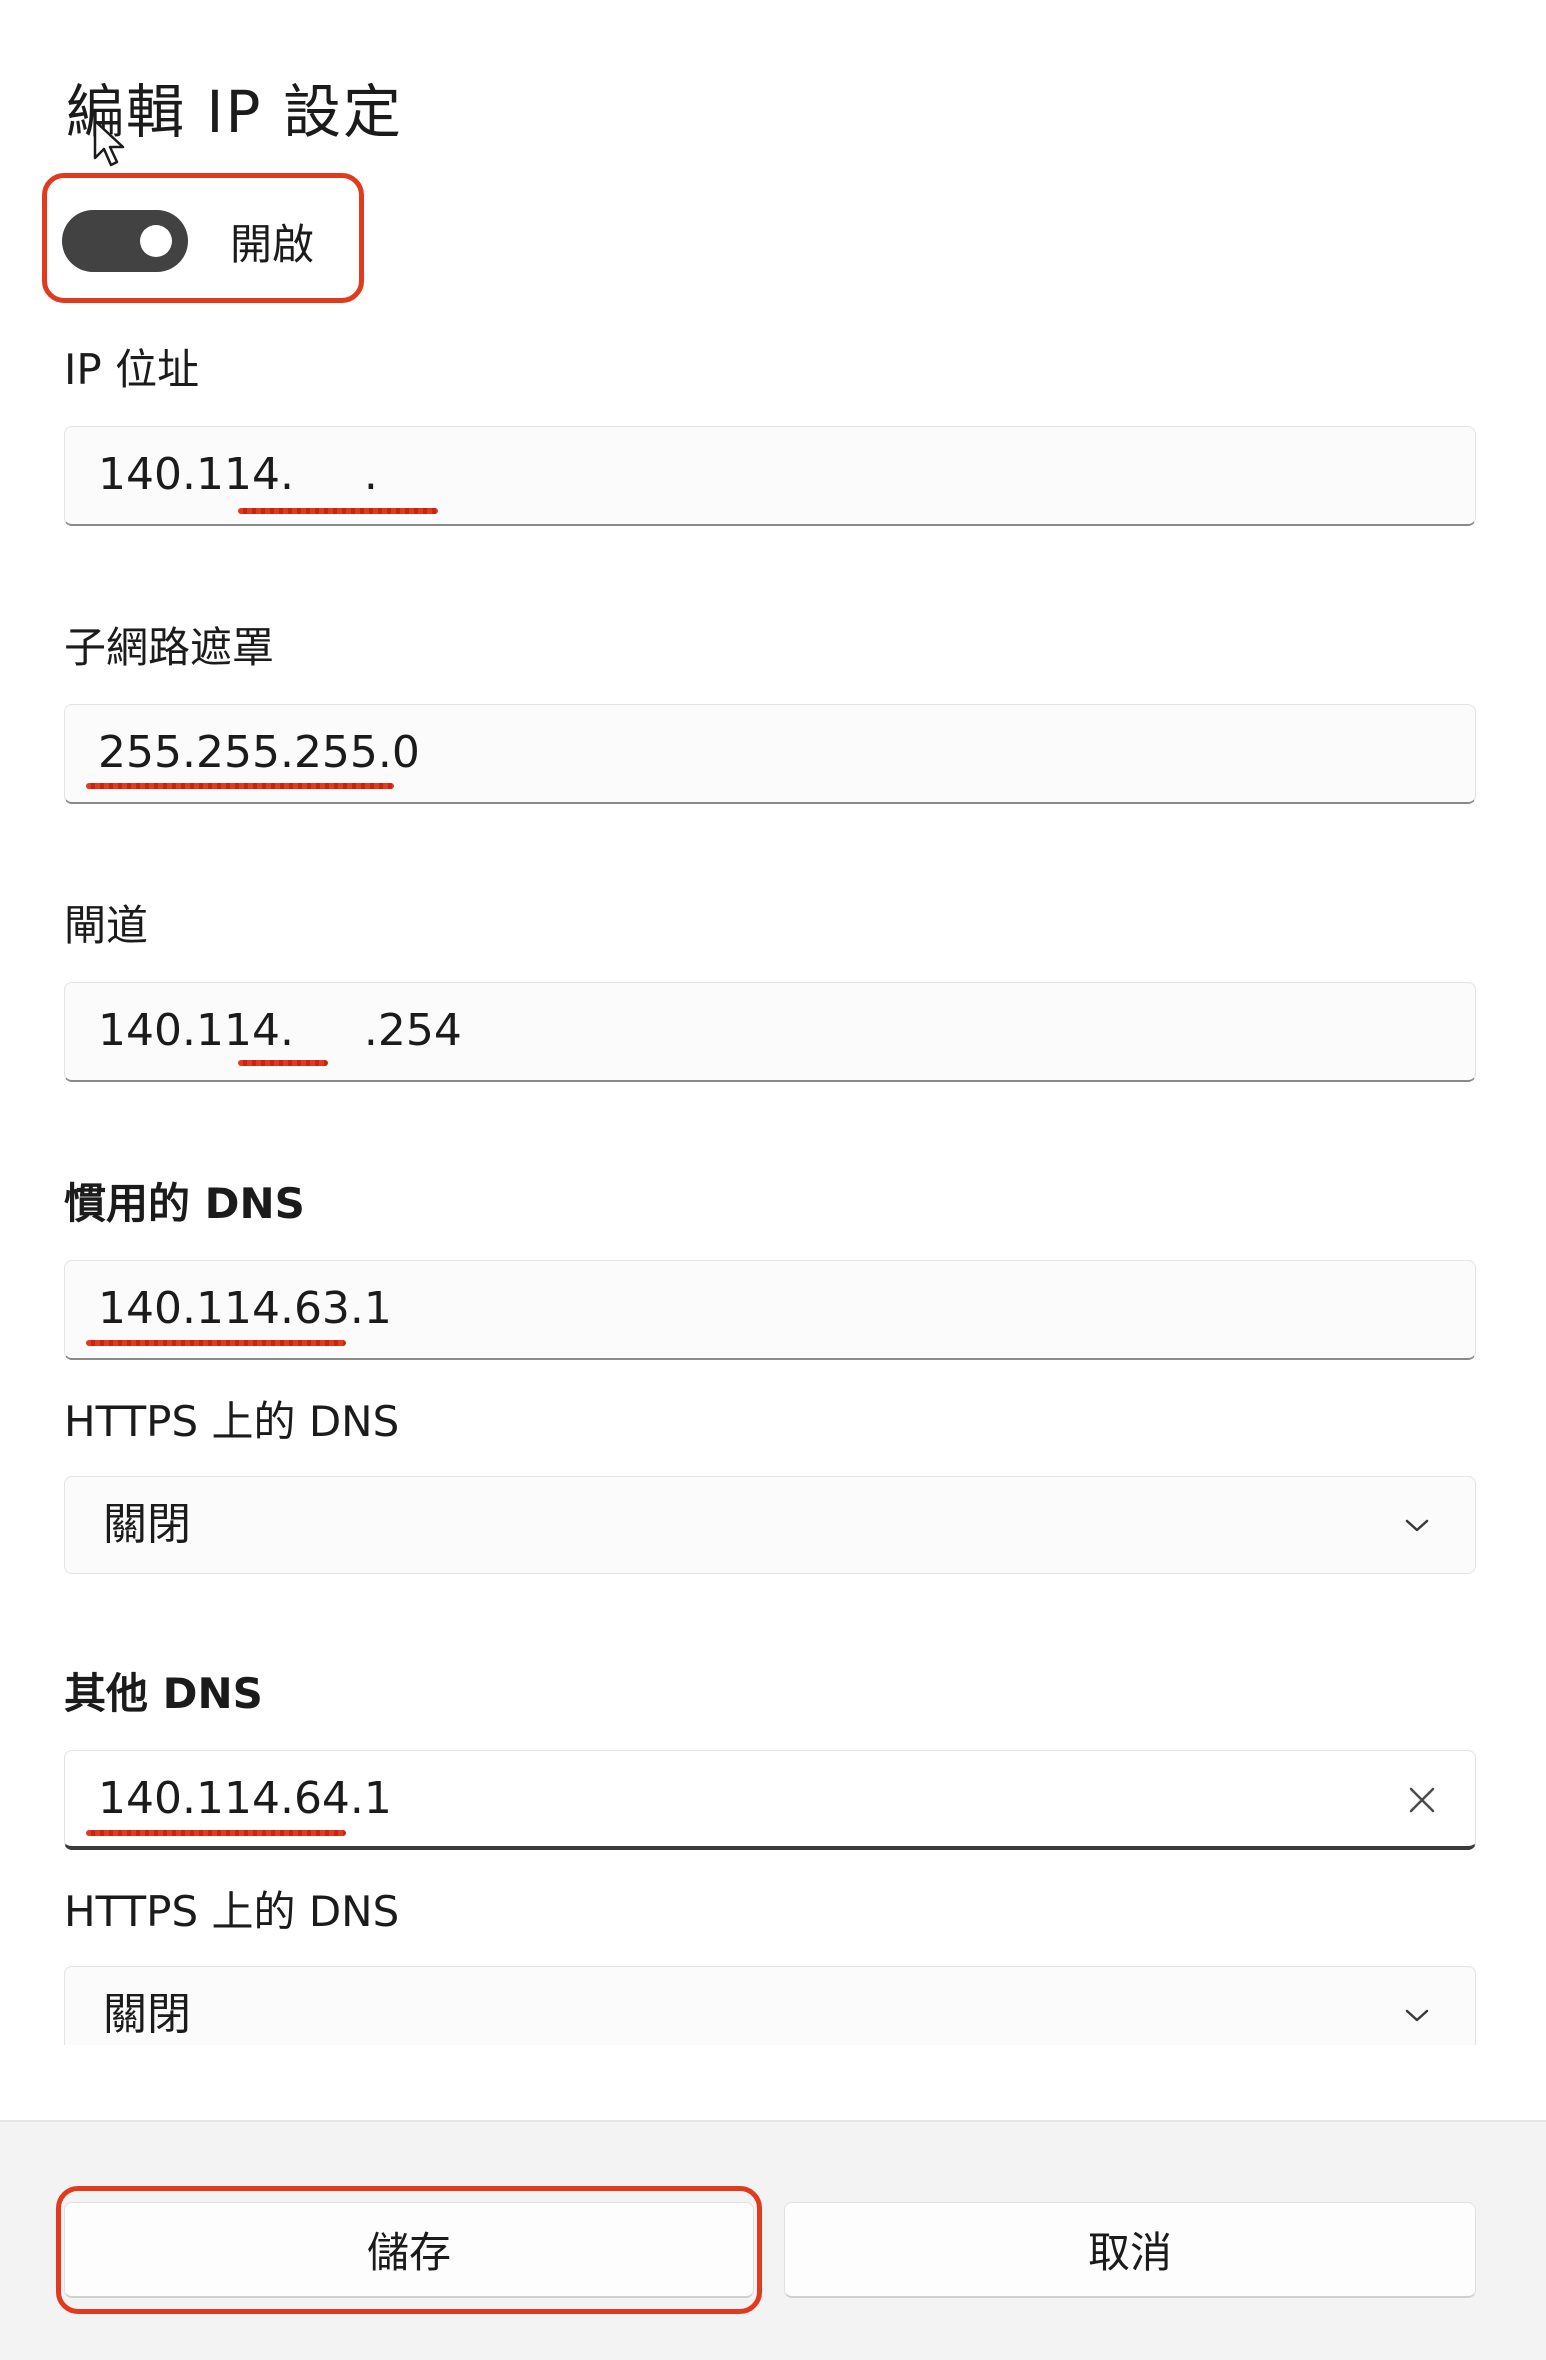 This screenshot has width=1546, height=2360. What do you see at coordinates (259, 752) in the screenshot?
I see `subnet-mask-value: 255.255.255.0` at bounding box center [259, 752].